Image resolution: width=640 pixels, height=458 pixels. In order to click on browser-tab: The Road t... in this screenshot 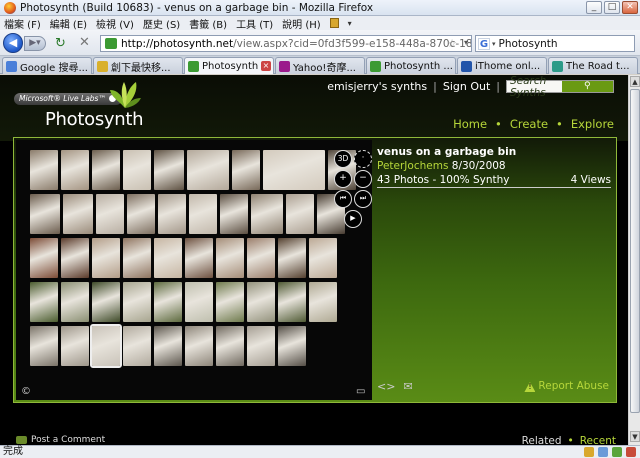, I will do `click(593, 65)`.